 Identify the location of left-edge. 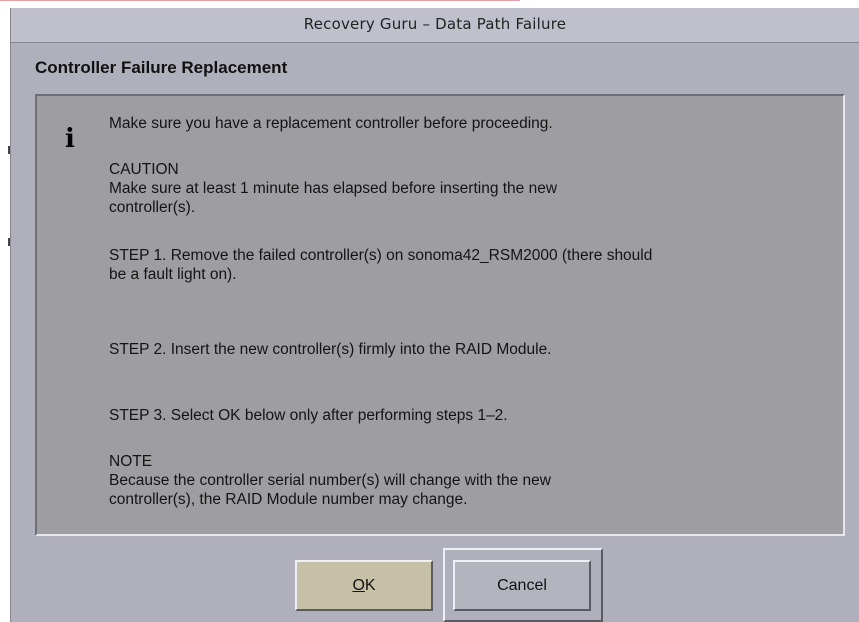
(5, 315).